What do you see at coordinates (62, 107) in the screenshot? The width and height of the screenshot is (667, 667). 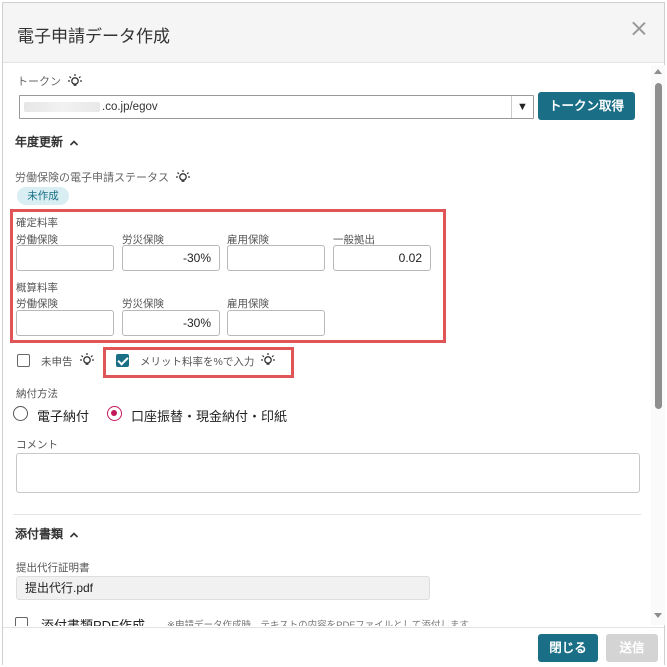 I see `token-redacted` at bounding box center [62, 107].